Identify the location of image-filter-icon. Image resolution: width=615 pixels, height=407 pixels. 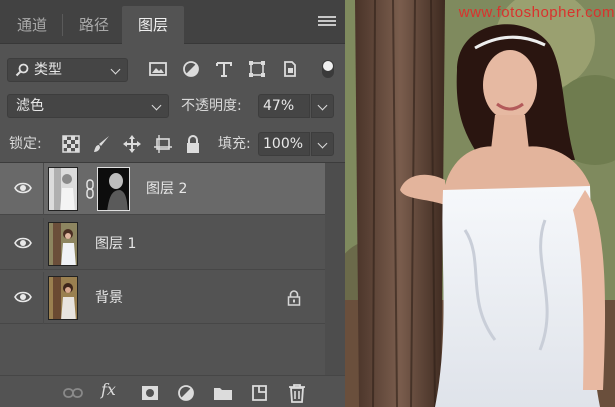
(158, 69).